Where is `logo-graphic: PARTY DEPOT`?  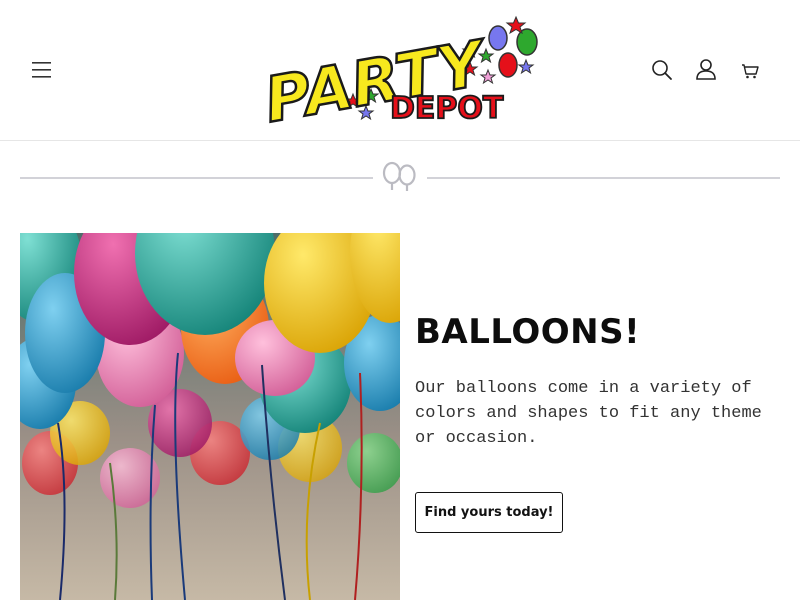 logo-graphic: PARTY DEPOT is located at coordinates (398, 76).